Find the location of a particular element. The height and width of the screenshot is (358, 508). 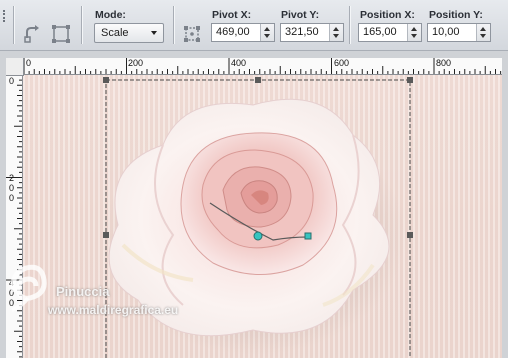

position-x-field: 165,00 is located at coordinates (390, 32).